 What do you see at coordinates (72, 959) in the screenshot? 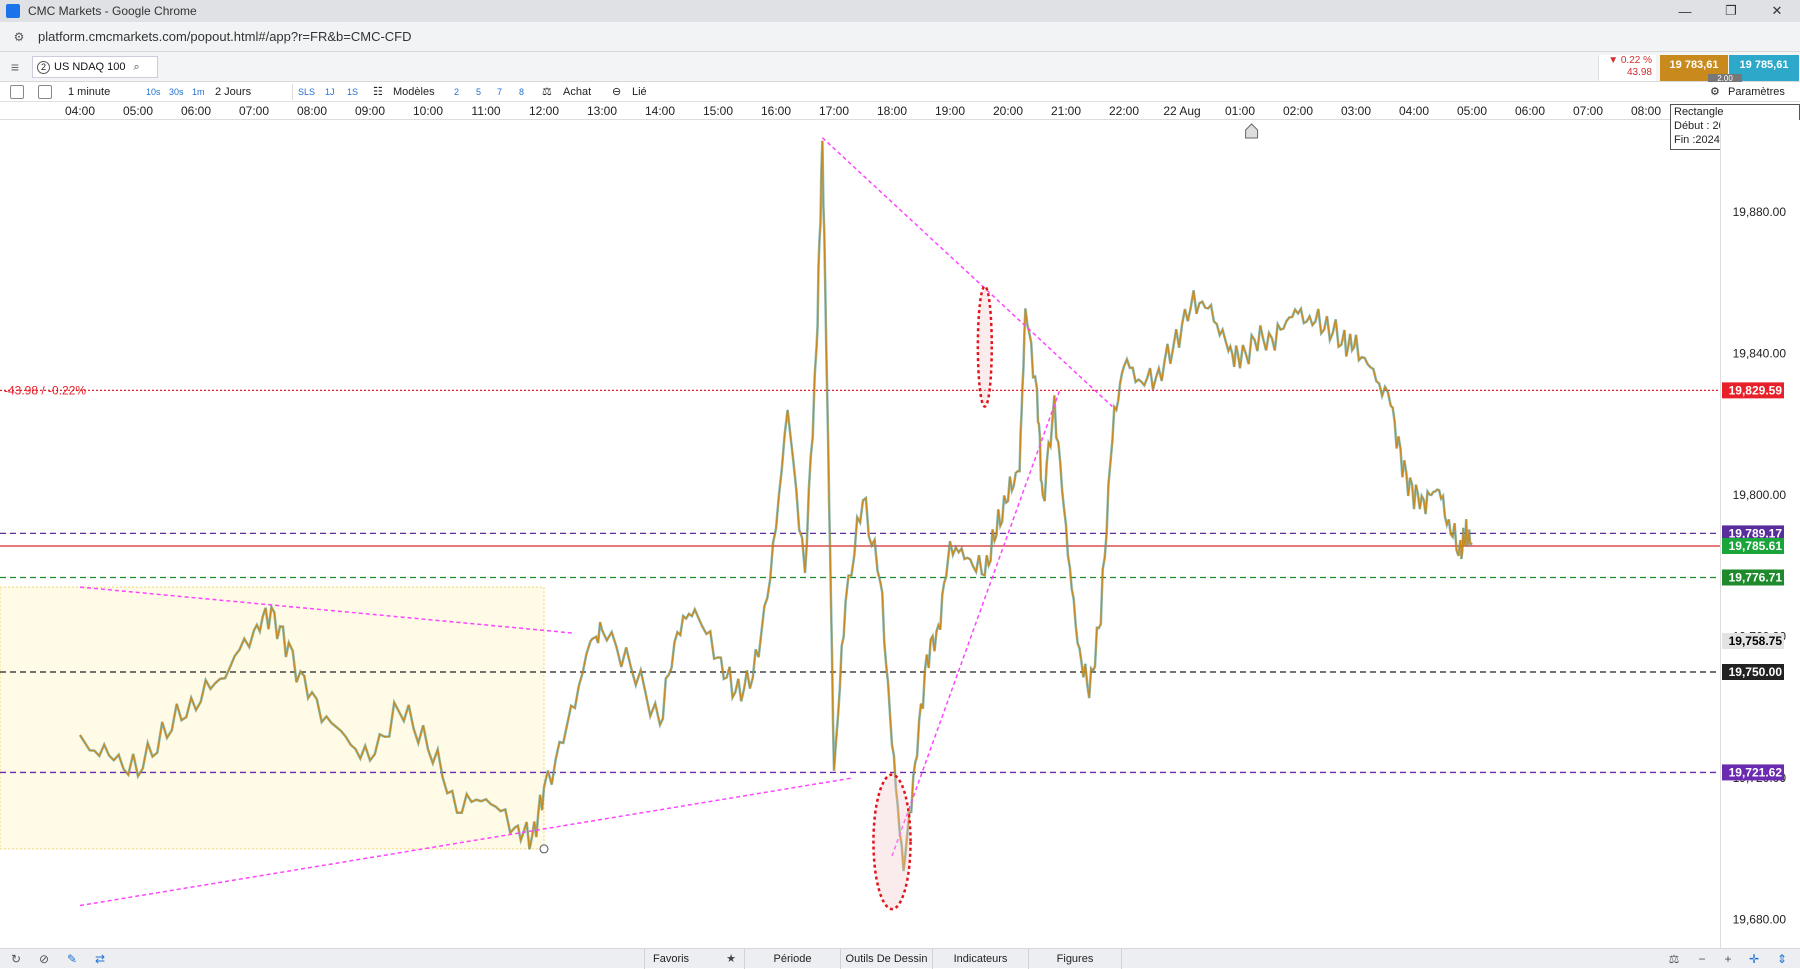
I see `pencil-icon: ✎` at bounding box center [72, 959].